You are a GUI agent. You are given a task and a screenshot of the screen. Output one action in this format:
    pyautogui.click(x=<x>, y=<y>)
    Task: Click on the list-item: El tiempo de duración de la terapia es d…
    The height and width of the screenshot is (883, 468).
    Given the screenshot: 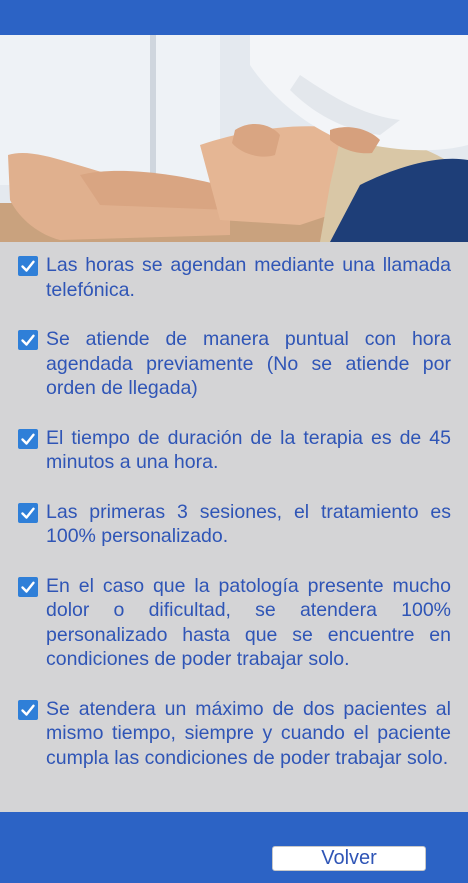 What is the action you would take?
    pyautogui.click(x=234, y=450)
    